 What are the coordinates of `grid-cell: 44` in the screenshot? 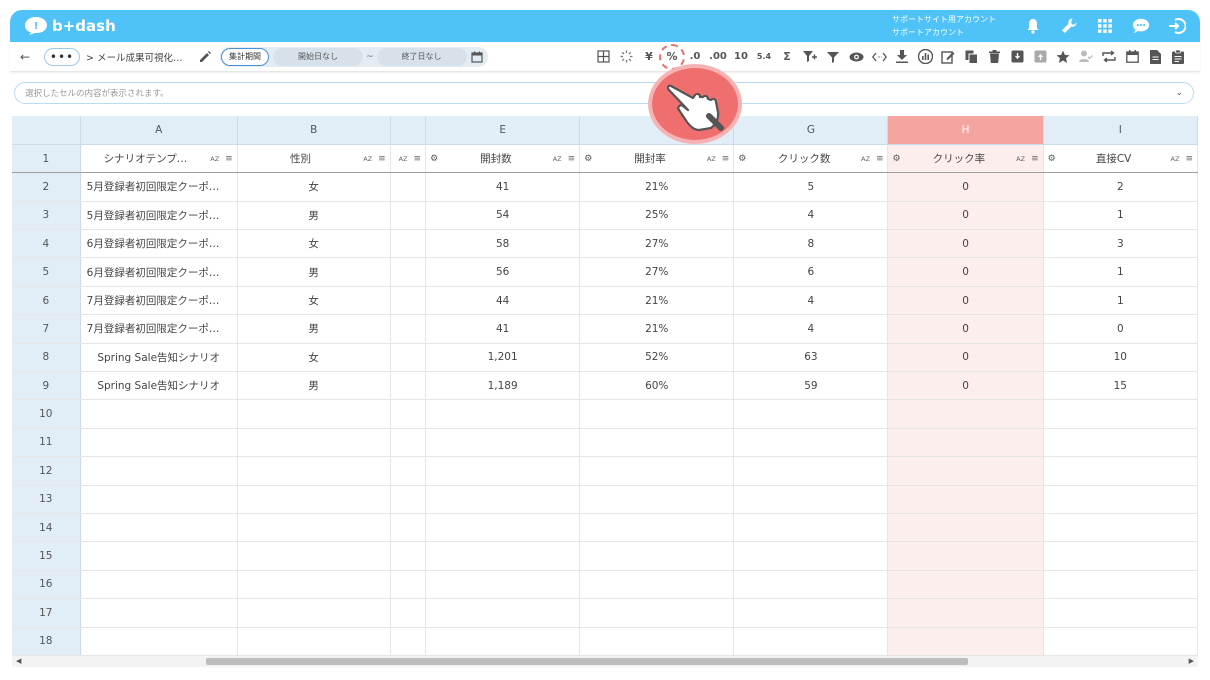 It's located at (503, 301).